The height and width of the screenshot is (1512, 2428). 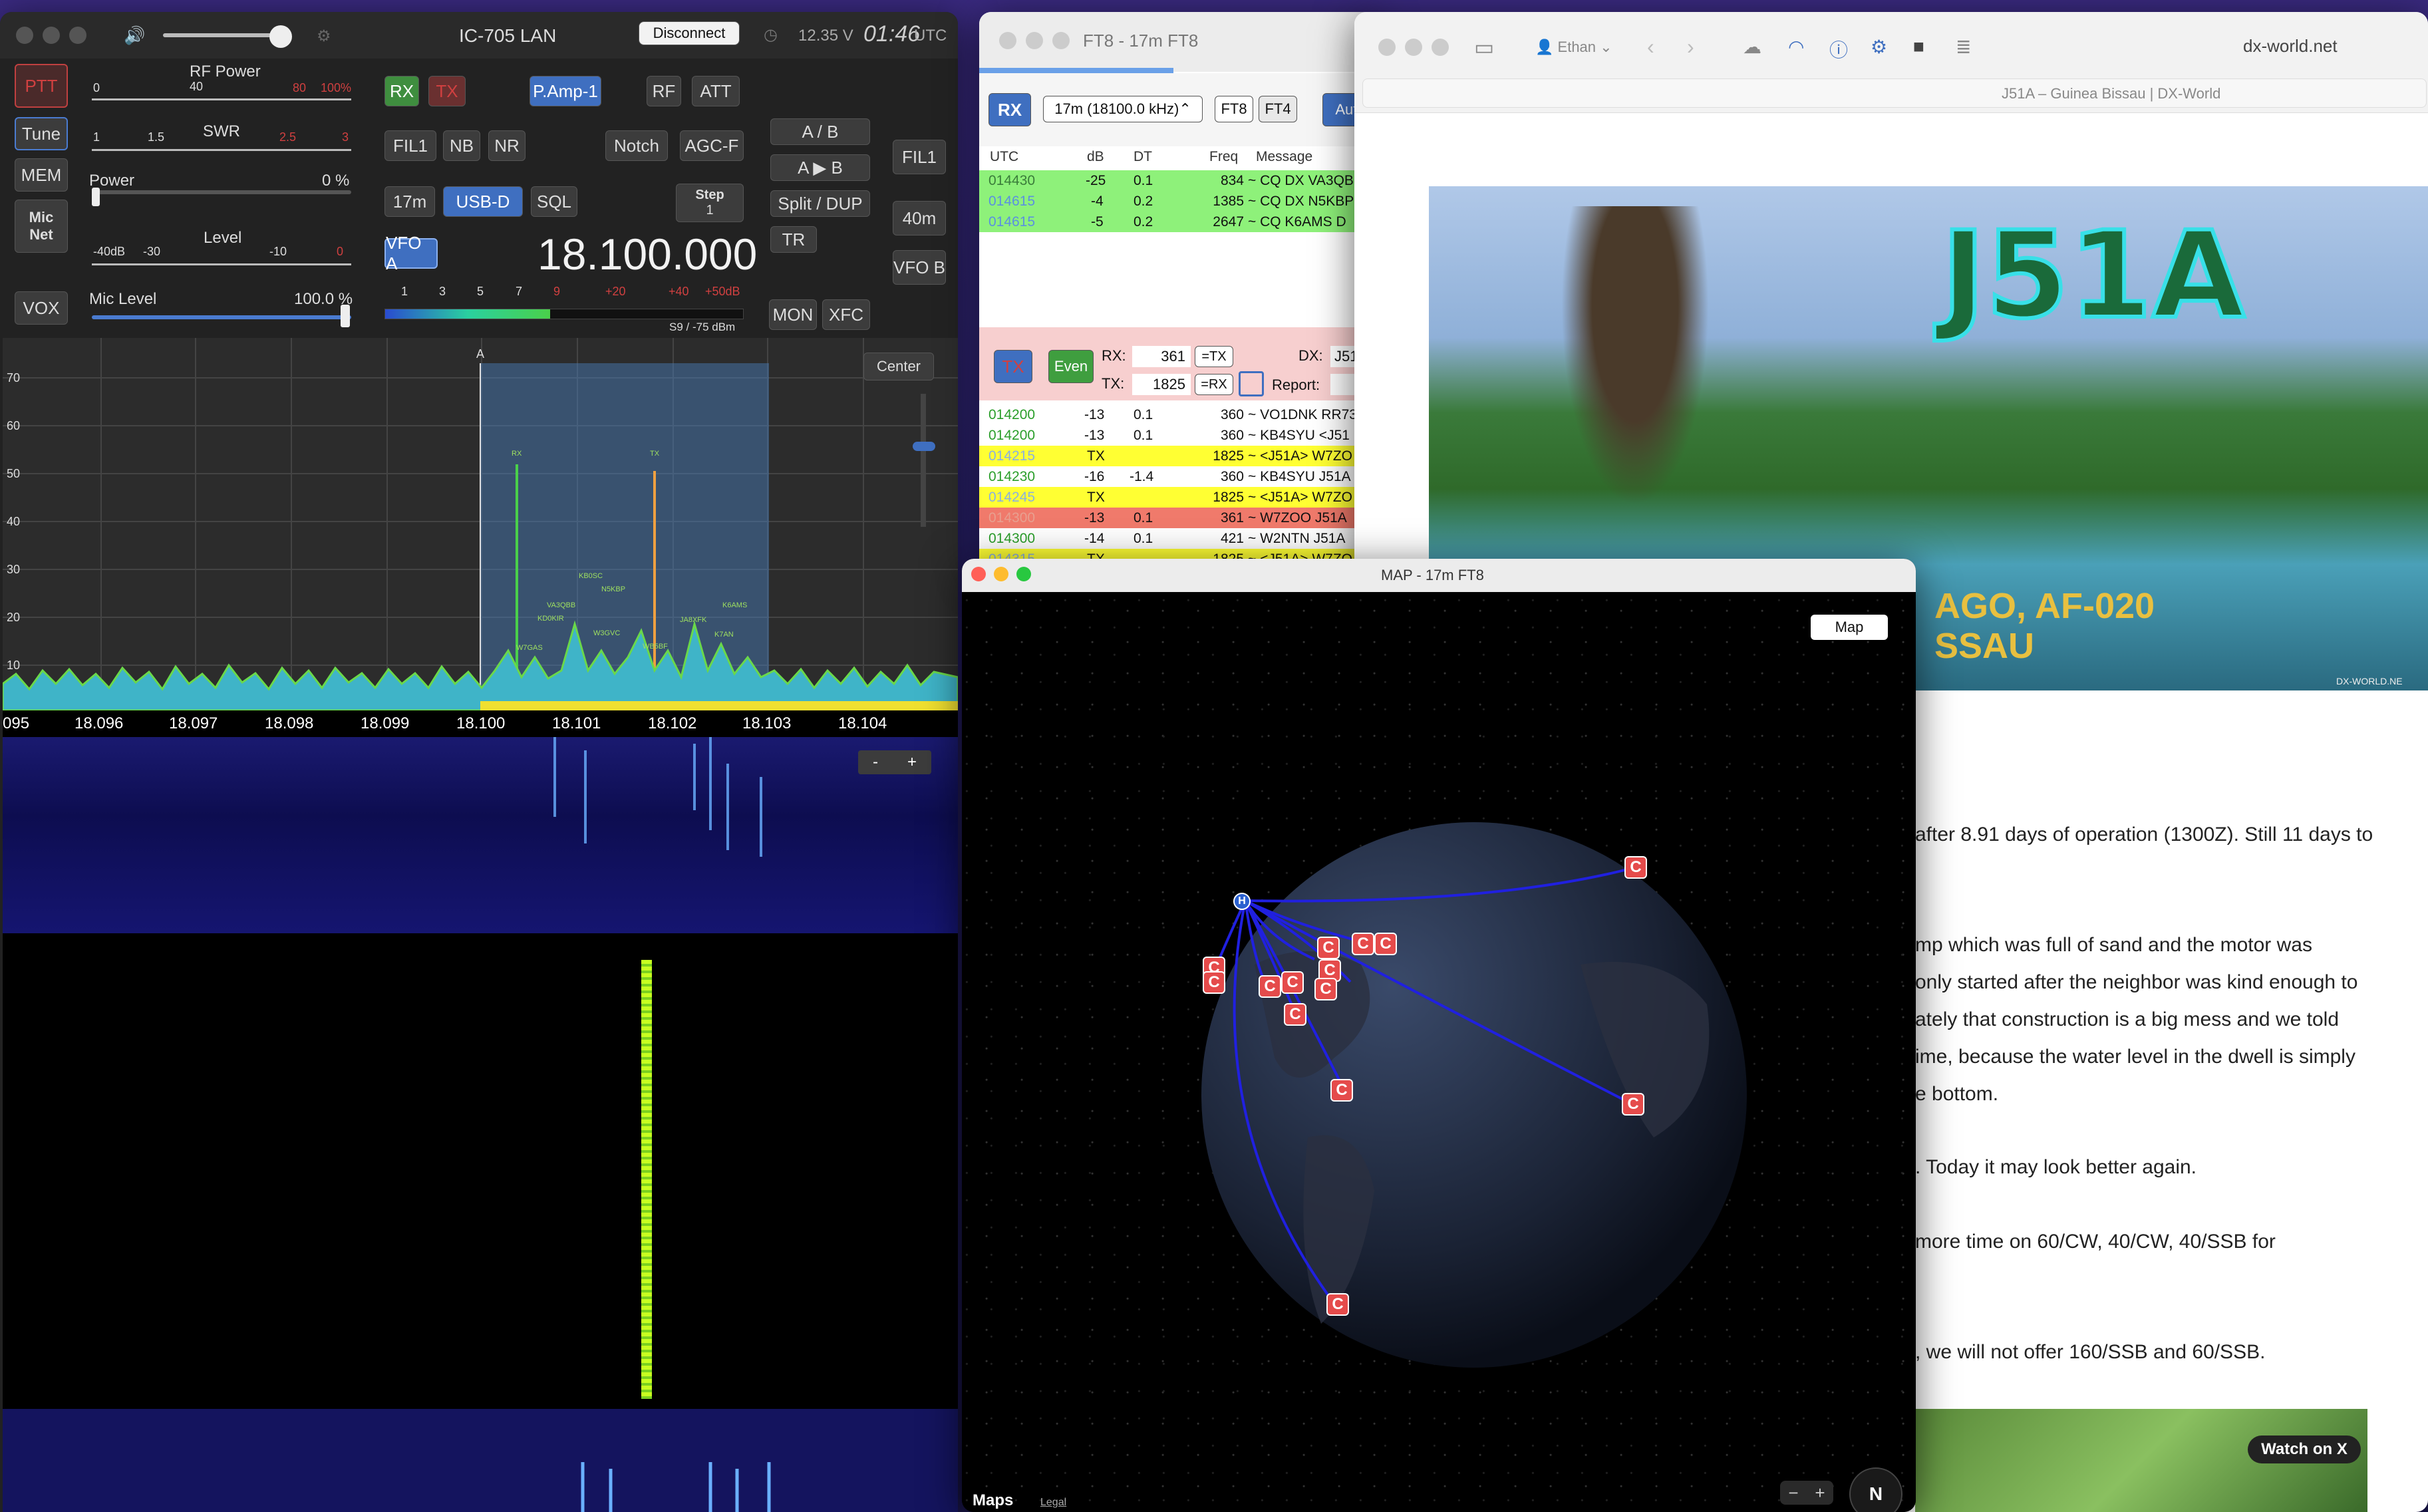 I want to click on map-zoom-out-button: −, so click(x=1793, y=1493).